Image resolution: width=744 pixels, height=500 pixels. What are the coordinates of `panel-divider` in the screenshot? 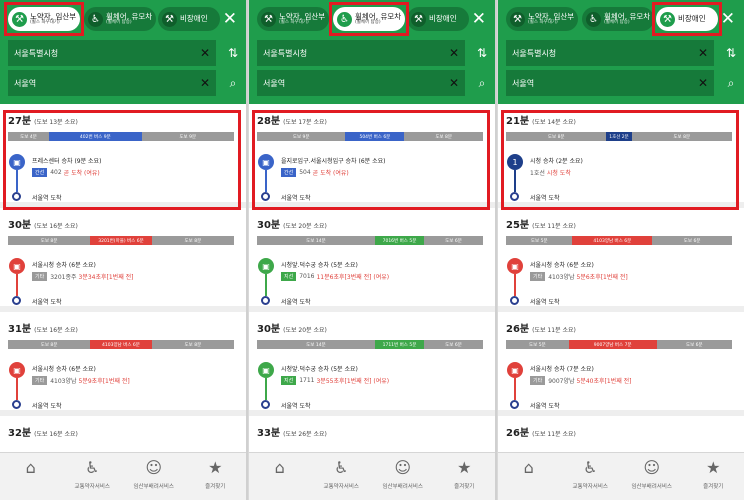 It's located at (247, 250).